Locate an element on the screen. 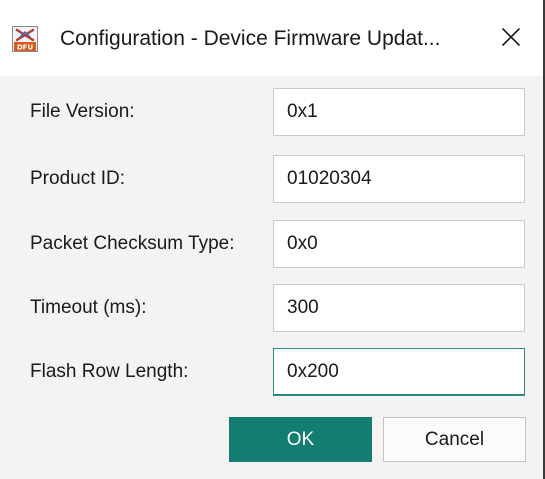  form-row-timeout: Timeout (ms): is located at coordinates (271, 308).